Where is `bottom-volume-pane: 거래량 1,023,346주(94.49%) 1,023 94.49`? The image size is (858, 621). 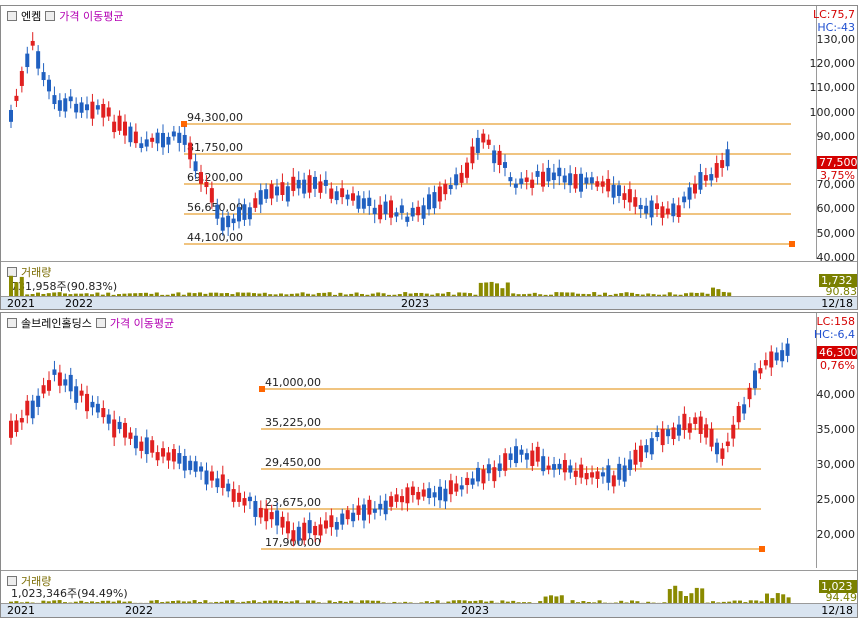
bottom-volume-pane: 거래량 1,023,346주(94.49%) 1,023 94.49 is located at coordinates (429, 587).